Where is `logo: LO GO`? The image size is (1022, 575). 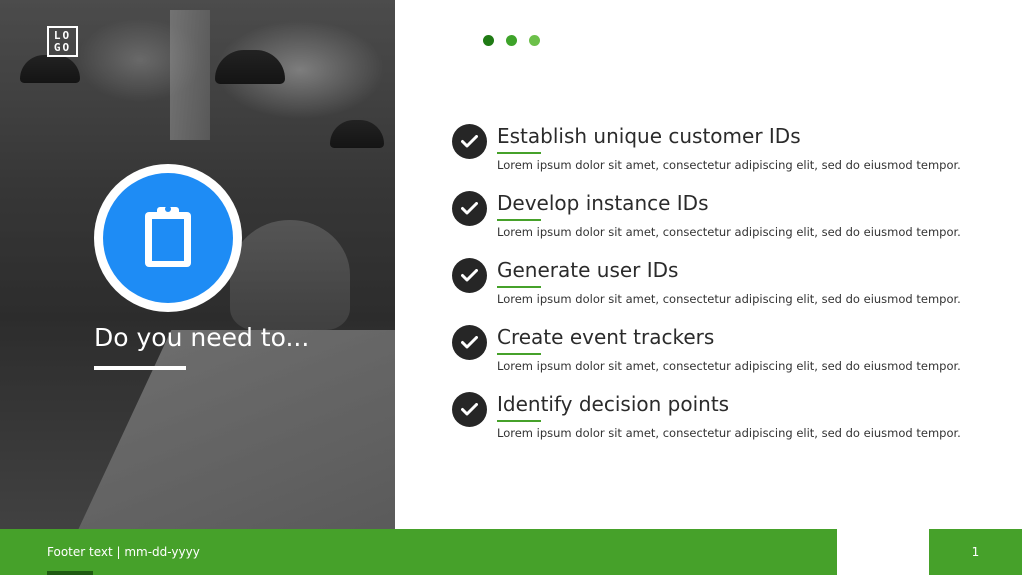
logo: LO GO is located at coordinates (62, 41).